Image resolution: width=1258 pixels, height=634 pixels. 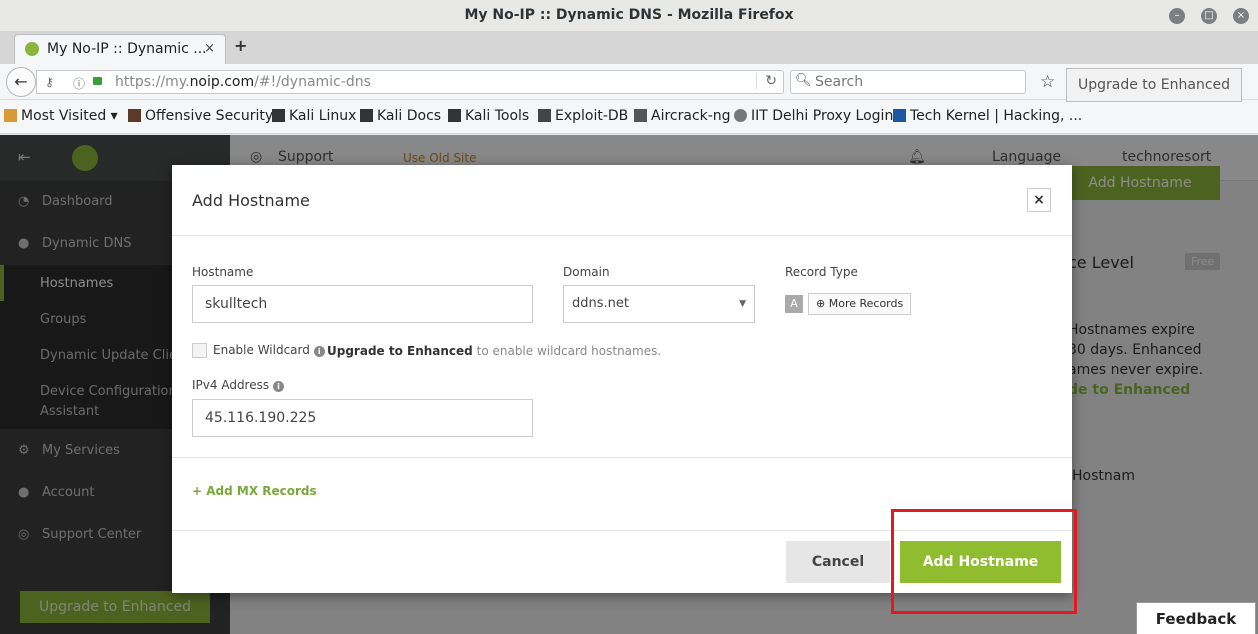 What do you see at coordinates (254, 491) in the screenshot?
I see `add-mx-records-link: + Add MX Records` at bounding box center [254, 491].